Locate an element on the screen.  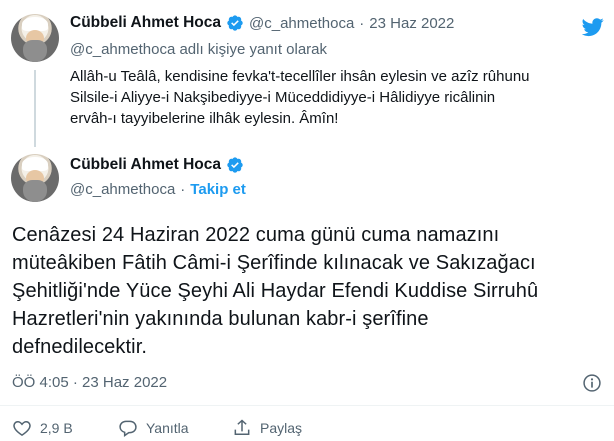
like-count: 2,9 B is located at coordinates (56, 428).